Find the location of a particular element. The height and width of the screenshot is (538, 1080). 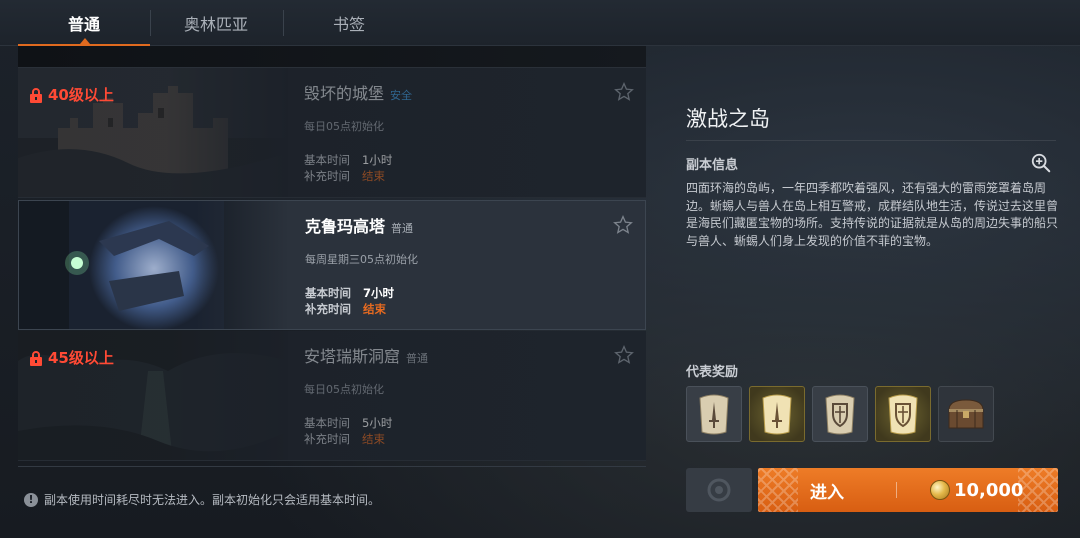

zoom-in-icon is located at coordinates (1041, 163).